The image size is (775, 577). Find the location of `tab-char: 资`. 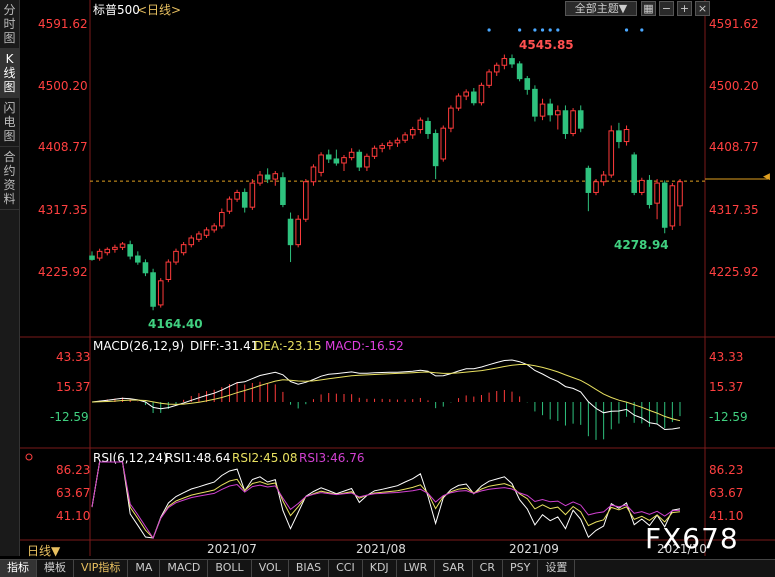

tab-char: 资 is located at coordinates (9, 185).